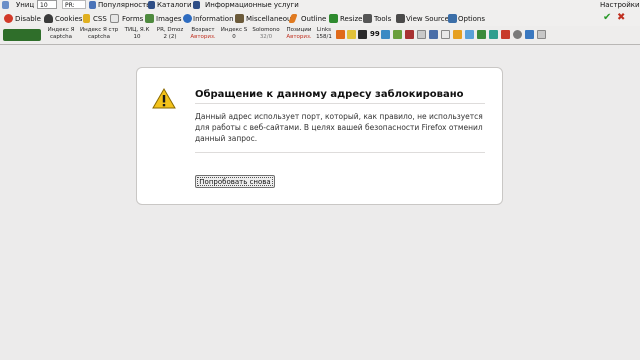 Image resolution: width=640 pixels, height=360 pixels. What do you see at coordinates (92, 5) in the screenshot?
I see `popularity-icon` at bounding box center [92, 5].